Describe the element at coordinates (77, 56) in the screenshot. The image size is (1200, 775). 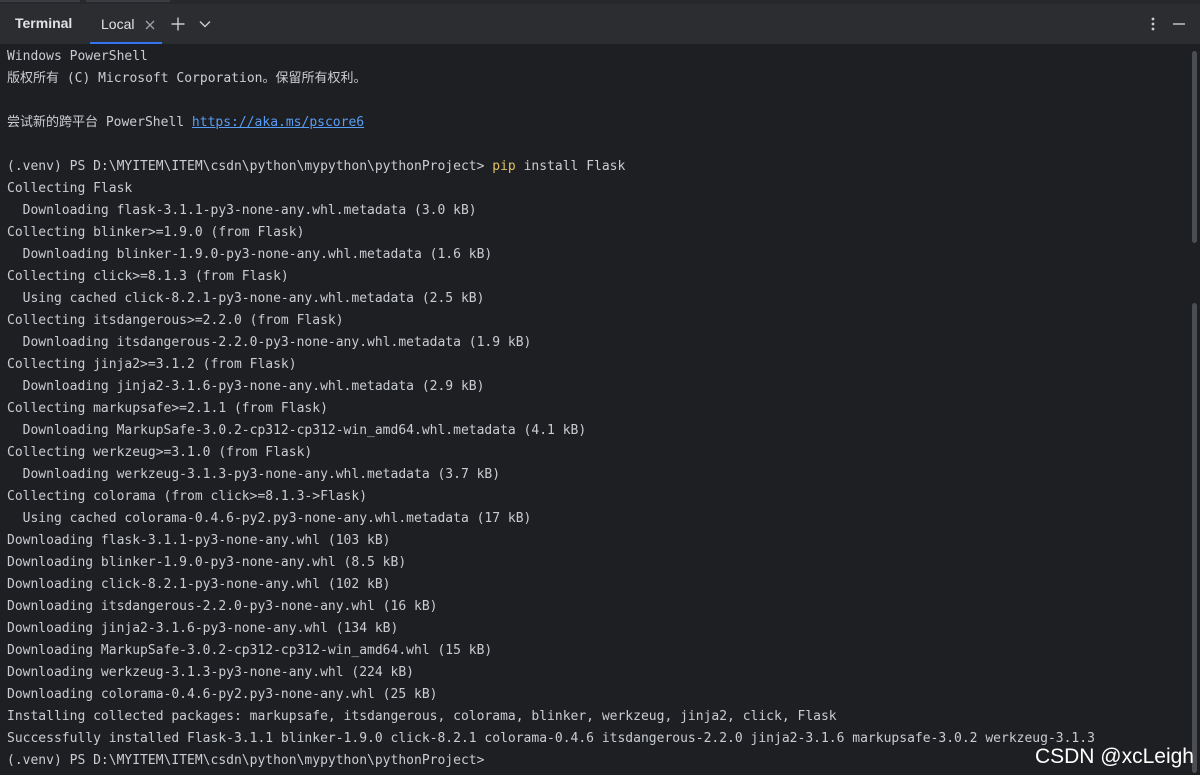
I see `terminal-line: Windows PowerShell` at that location.